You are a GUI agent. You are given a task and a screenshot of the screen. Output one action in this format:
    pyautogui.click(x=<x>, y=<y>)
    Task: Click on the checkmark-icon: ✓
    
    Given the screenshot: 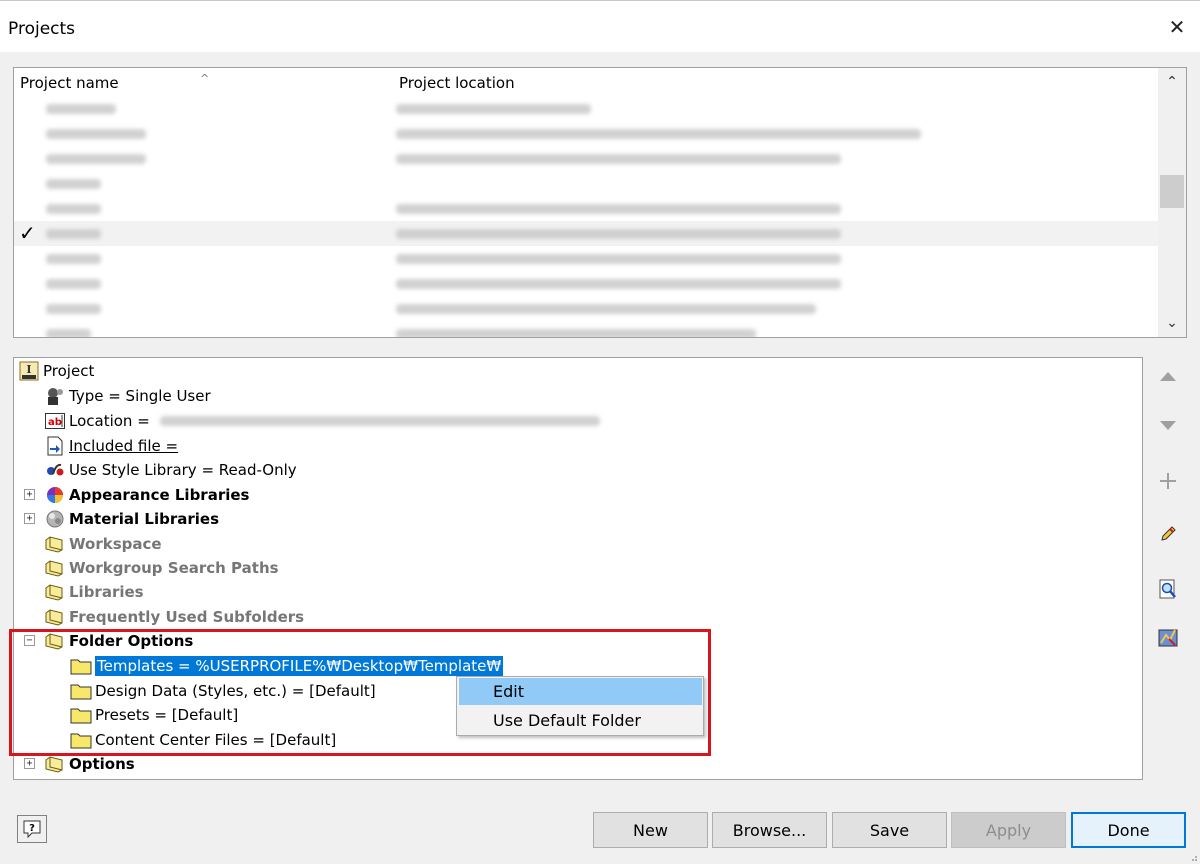 What is the action you would take?
    pyautogui.click(x=27, y=233)
    